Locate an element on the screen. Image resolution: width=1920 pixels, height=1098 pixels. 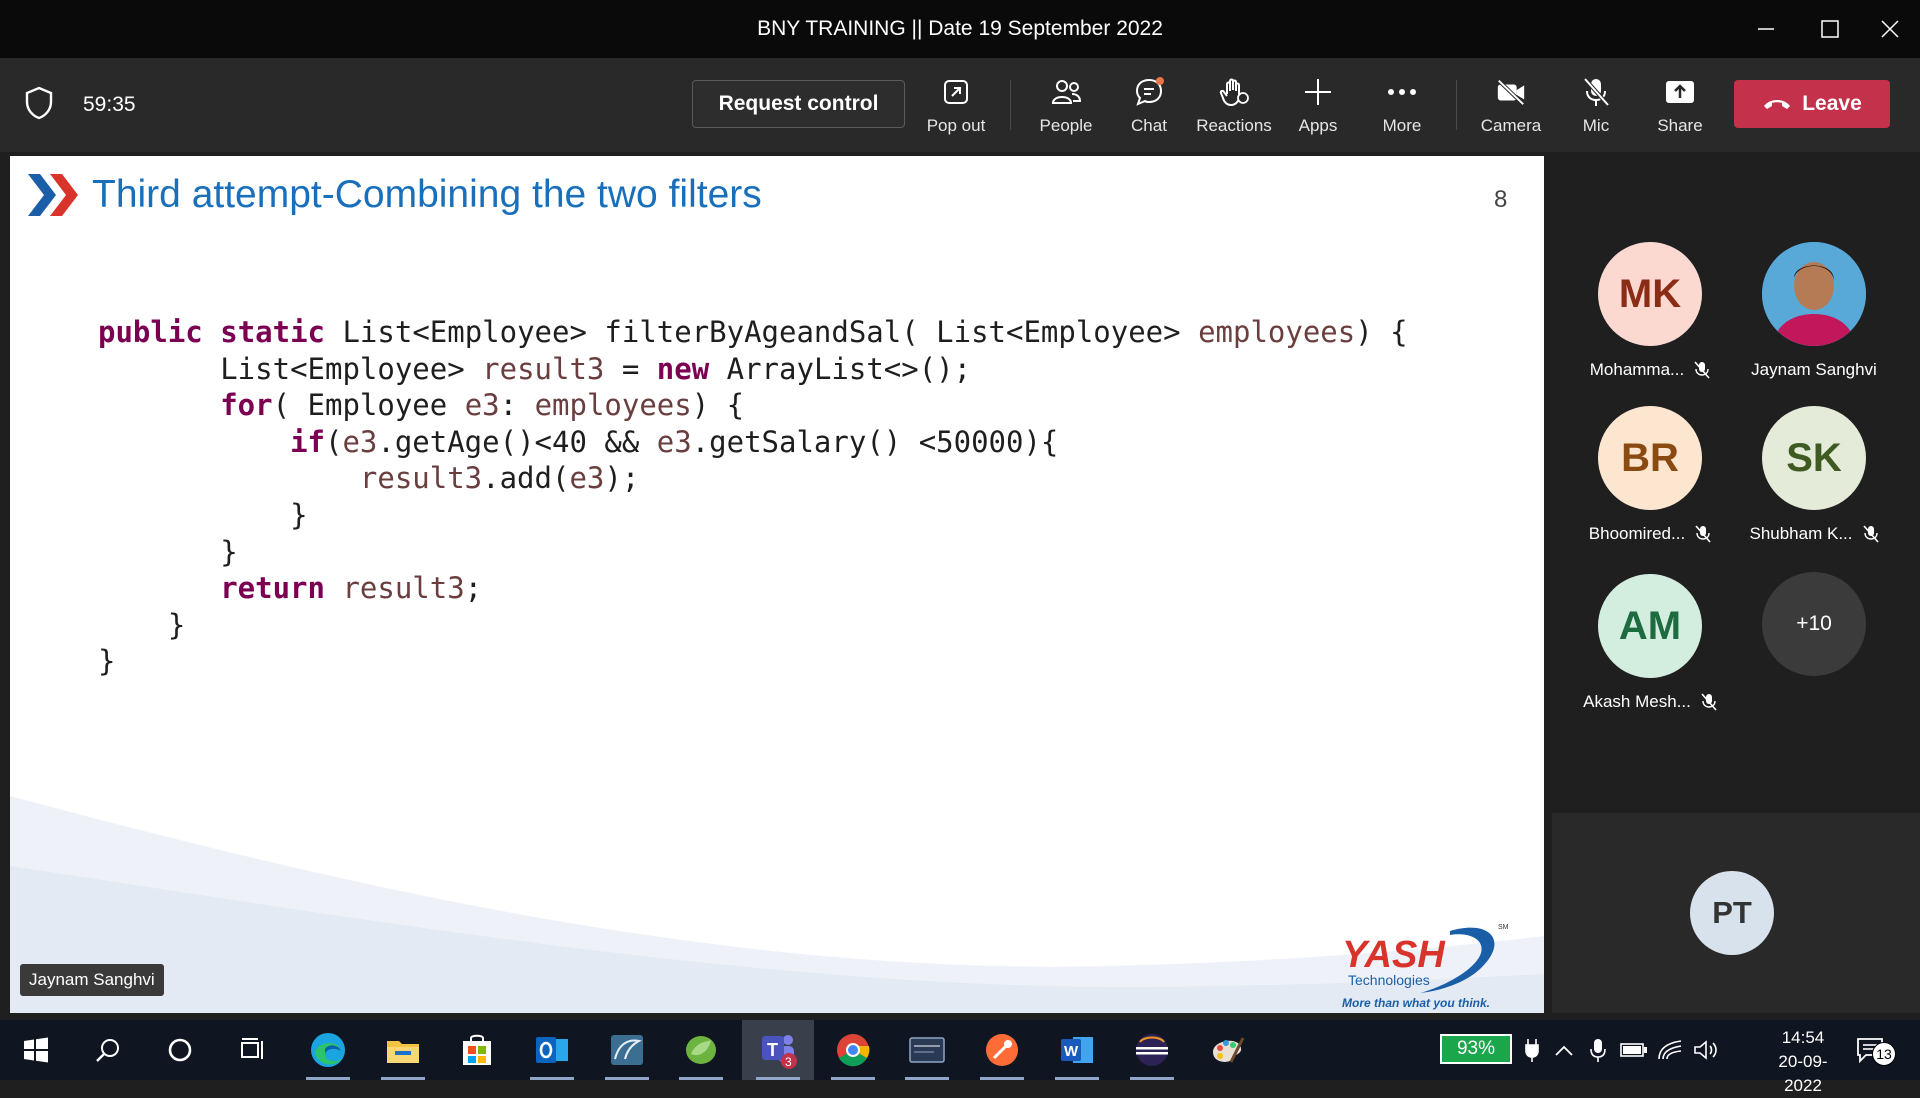
power-plug-icon is located at coordinates (1532, 1050).